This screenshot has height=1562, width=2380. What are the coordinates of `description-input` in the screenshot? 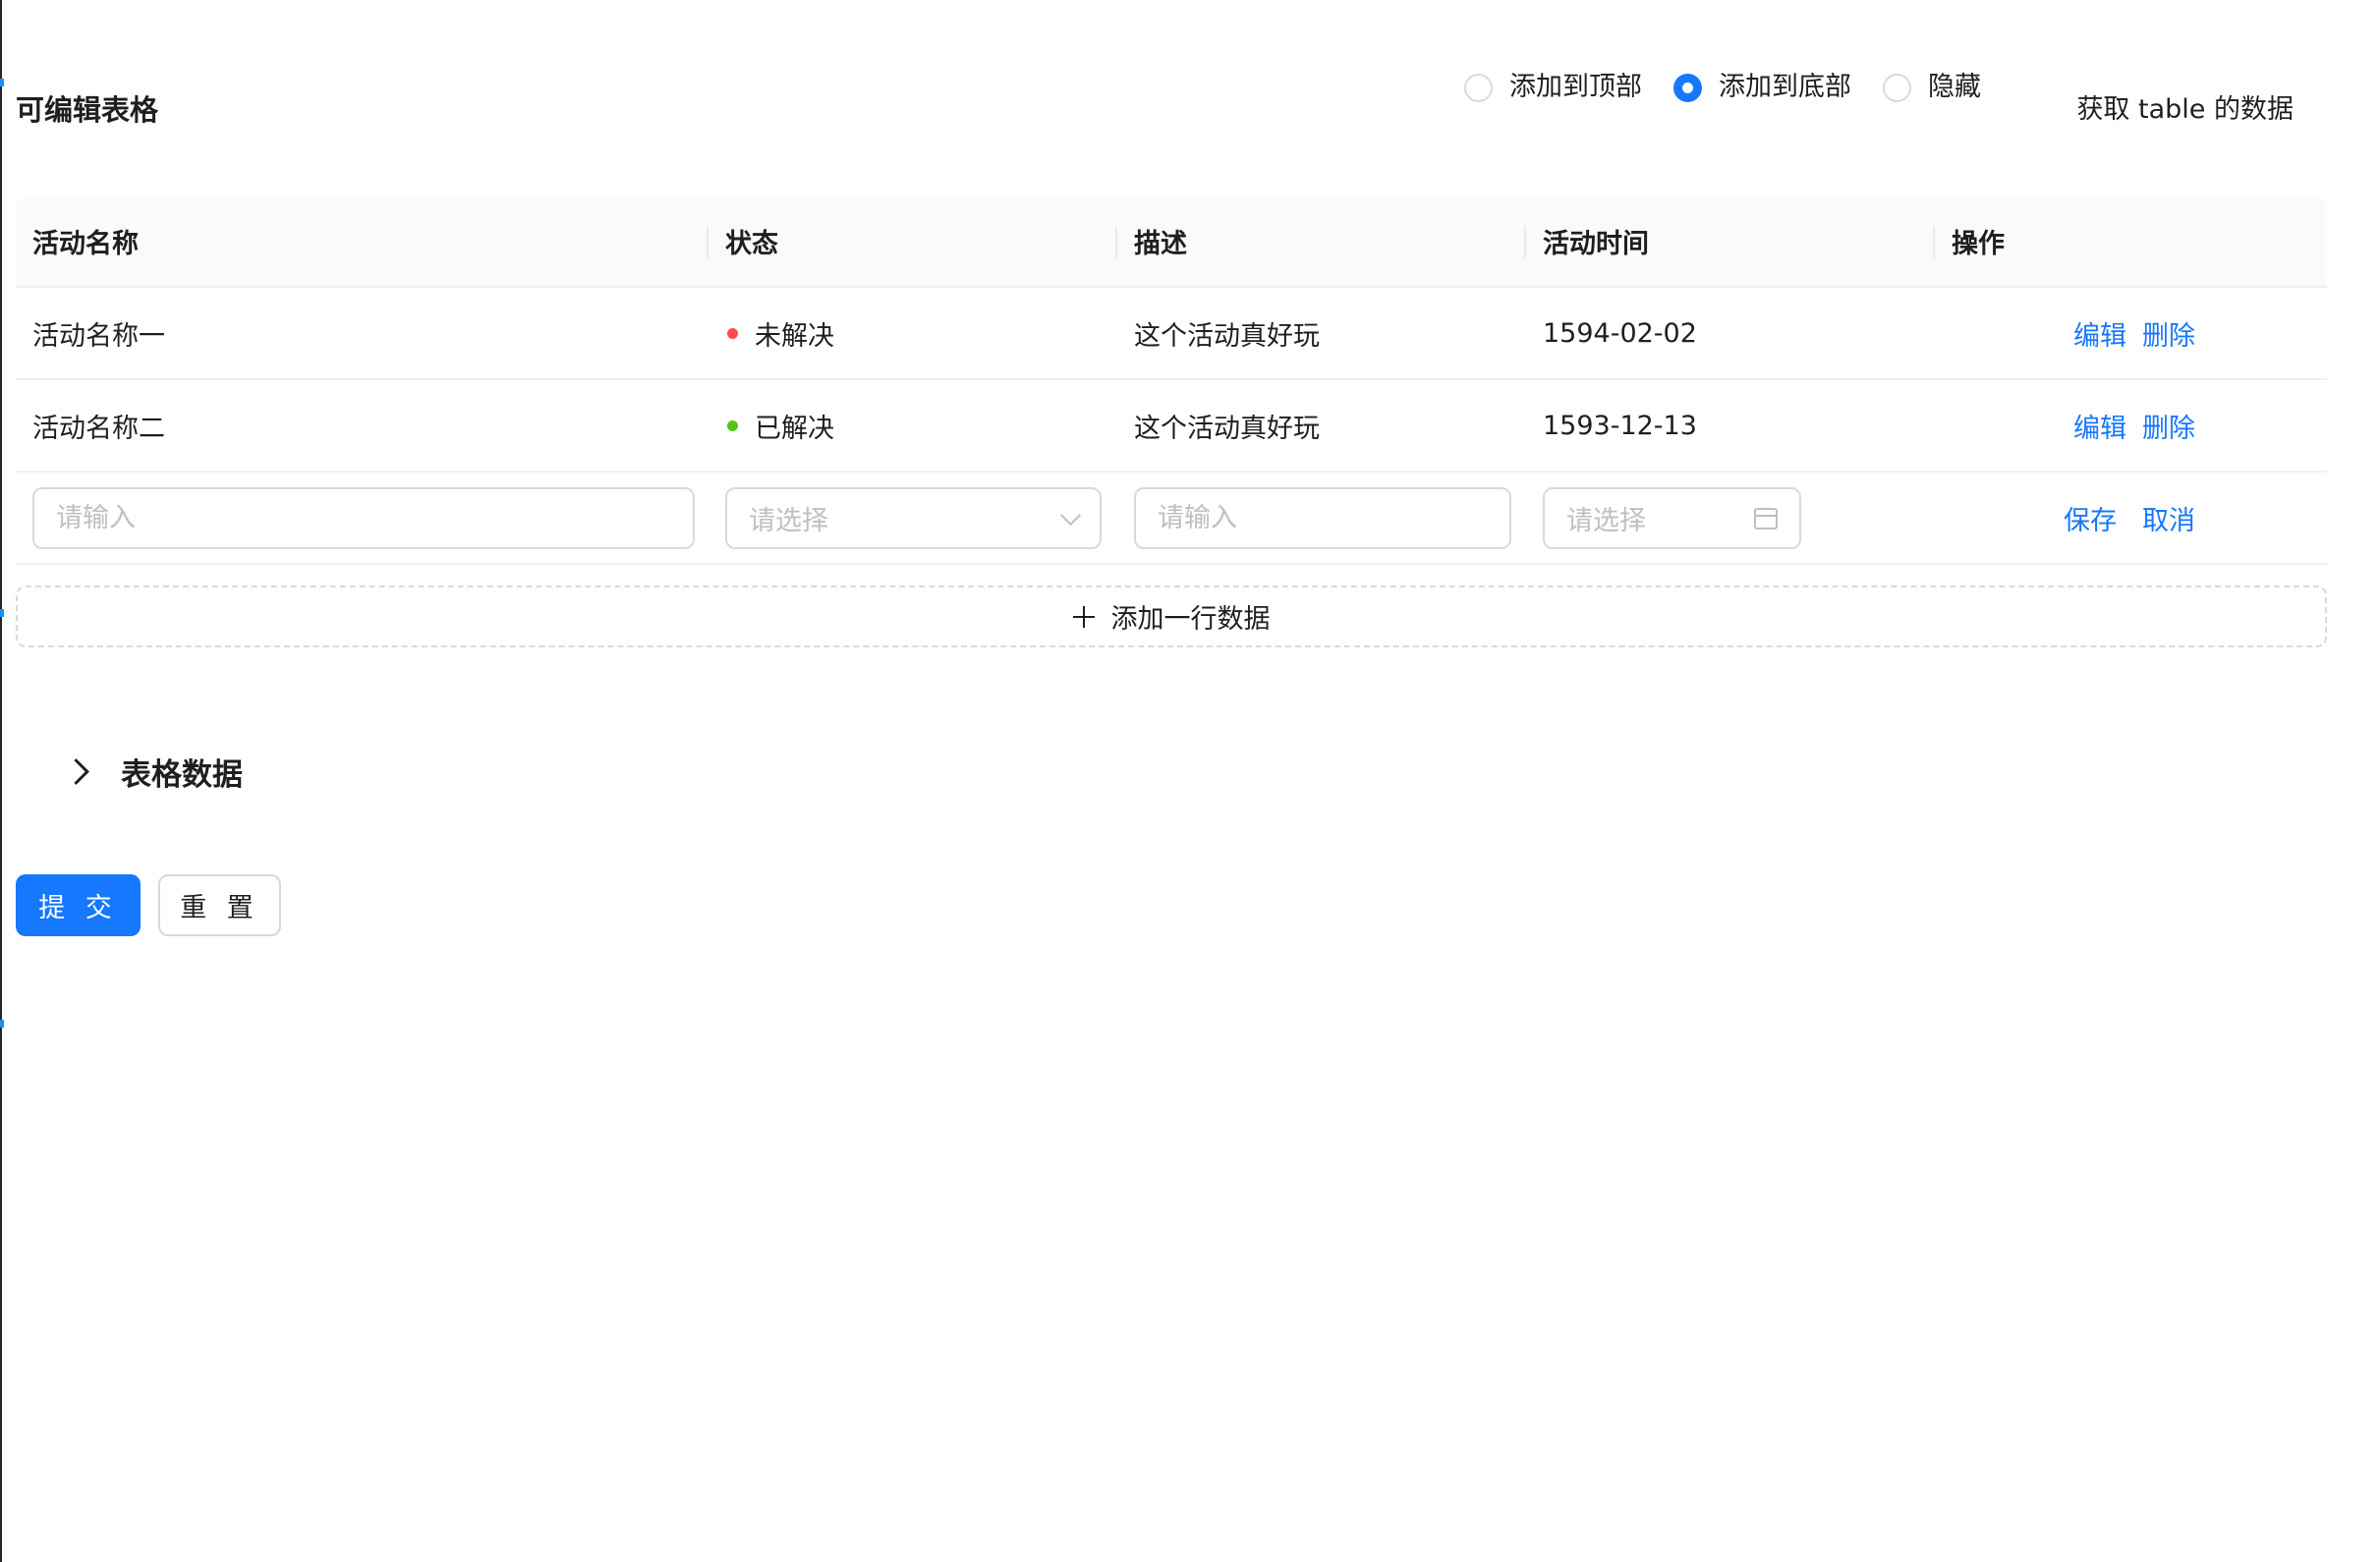 It's located at (1322, 517).